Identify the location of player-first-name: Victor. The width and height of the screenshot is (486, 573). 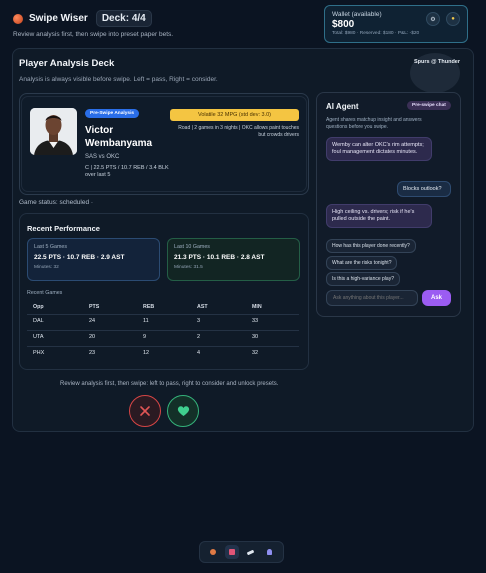
(99, 130).